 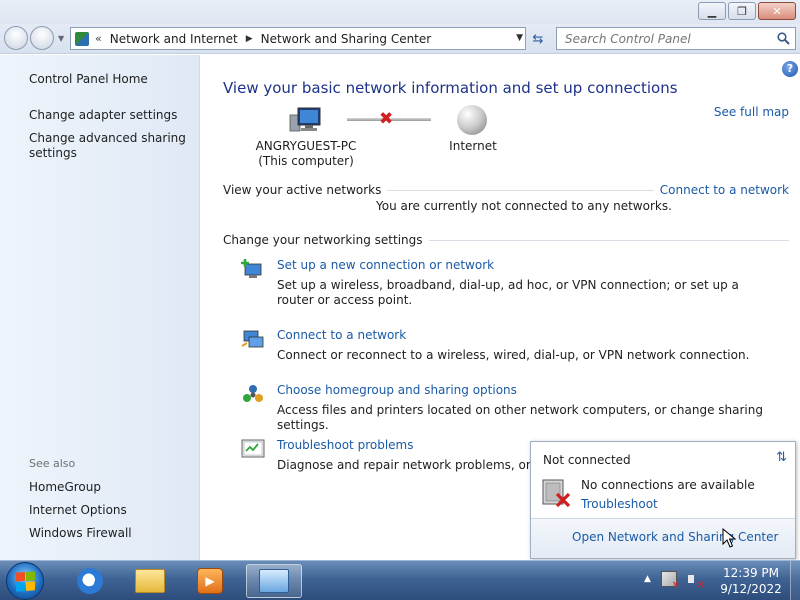 What do you see at coordinates (98, 38) in the screenshot?
I see `breadcrumb-overflow-icon: «` at bounding box center [98, 38].